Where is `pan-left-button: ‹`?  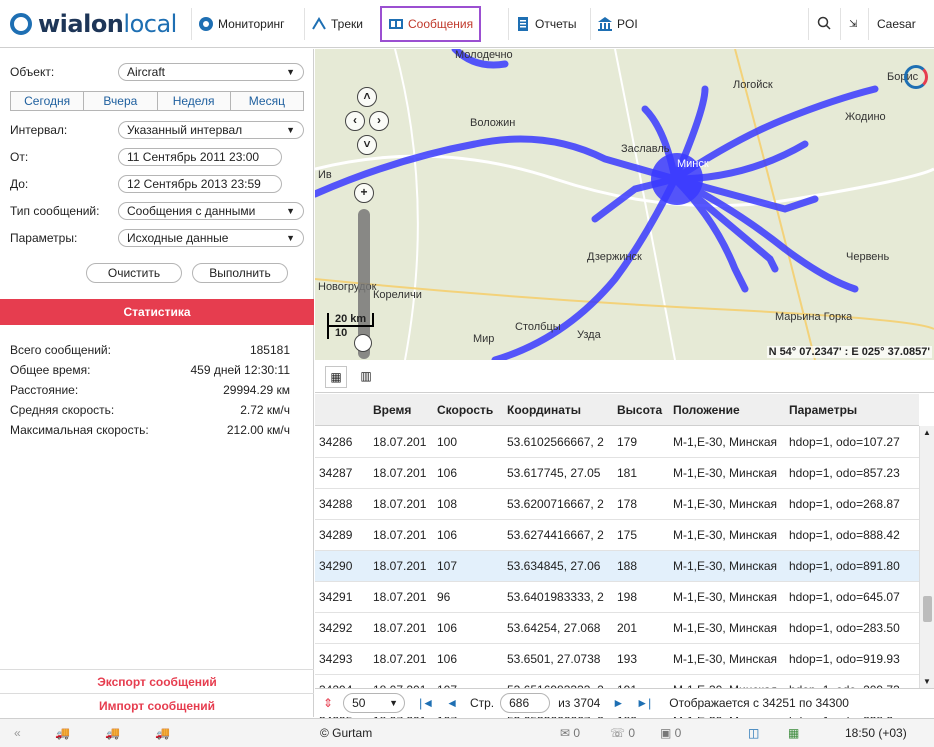
pan-left-button: ‹ is located at coordinates (355, 121).